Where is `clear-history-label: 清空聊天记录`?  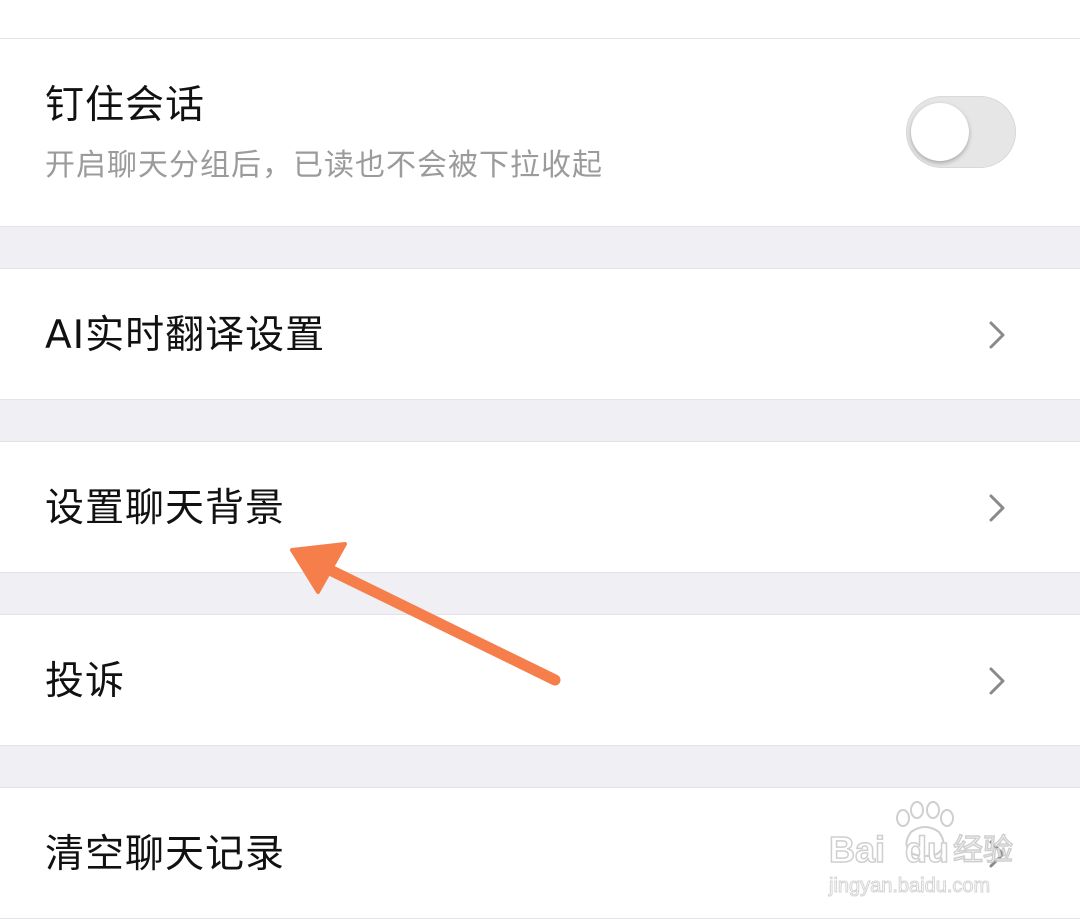 clear-history-label: 清空聊天记录 is located at coordinates (165, 854).